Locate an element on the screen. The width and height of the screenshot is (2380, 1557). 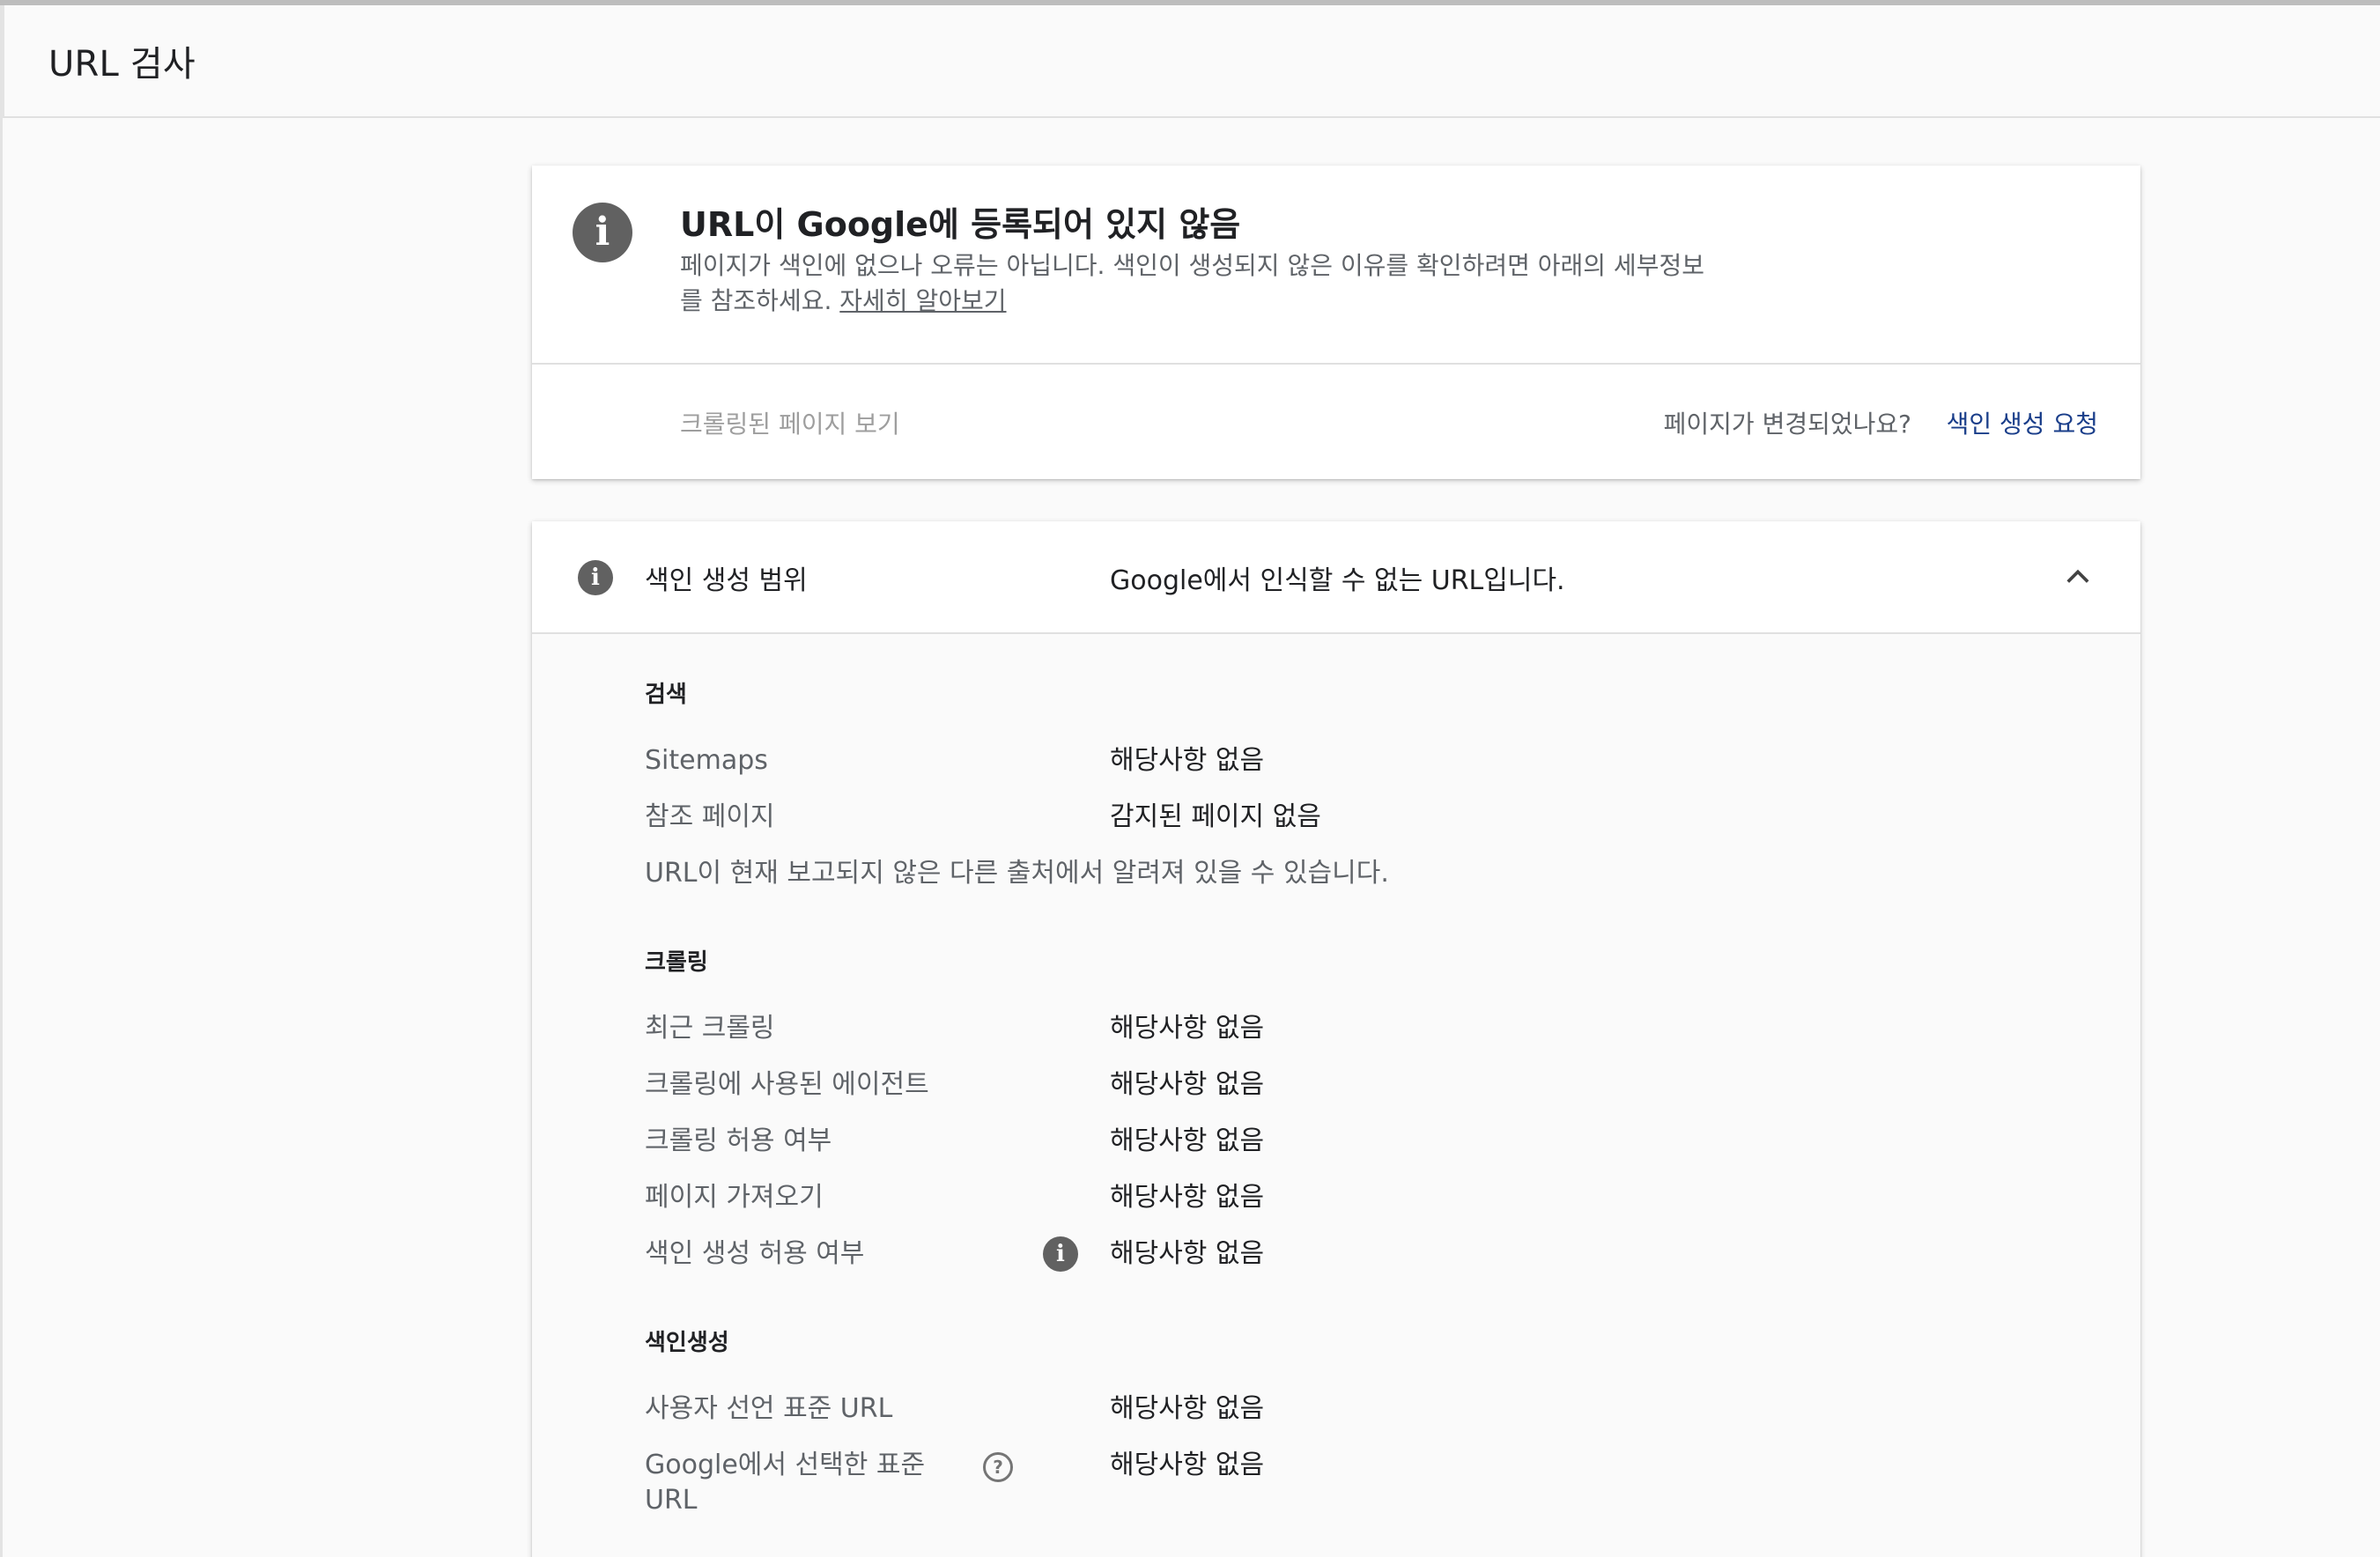
row-label-crawled-as: 크롤링에 사용된 에이전트 is located at coordinates (787, 1084).